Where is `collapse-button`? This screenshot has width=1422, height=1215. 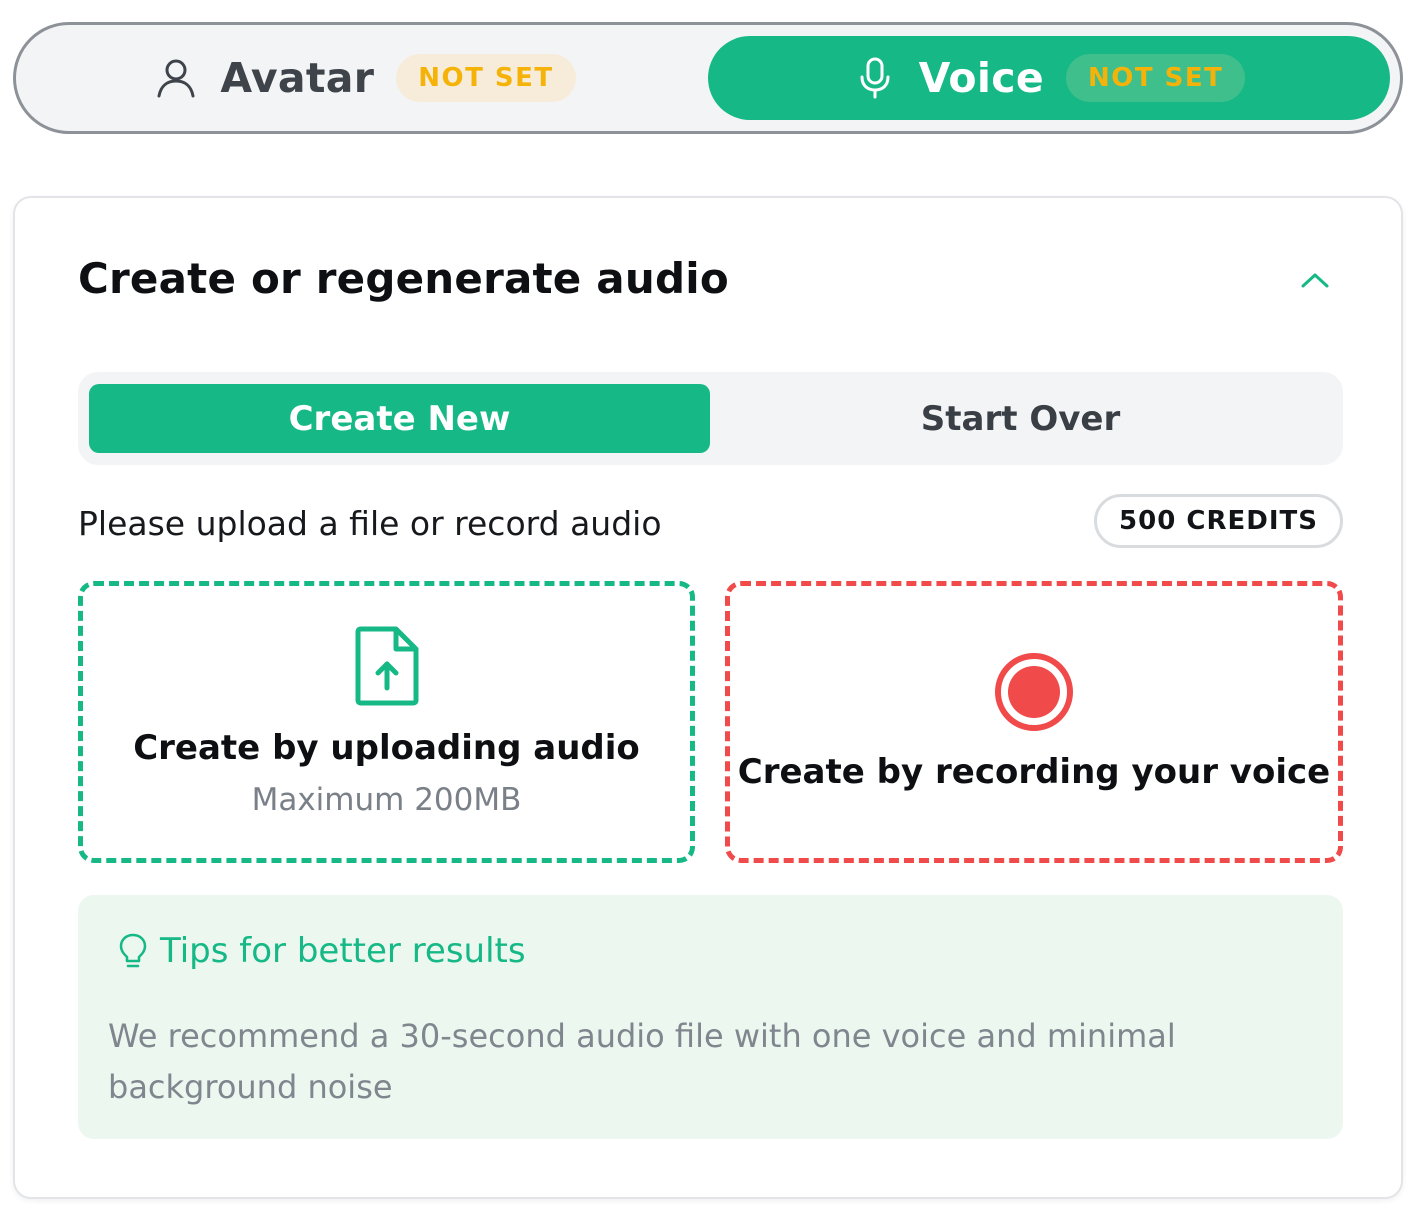
collapse-button is located at coordinates (1315, 280).